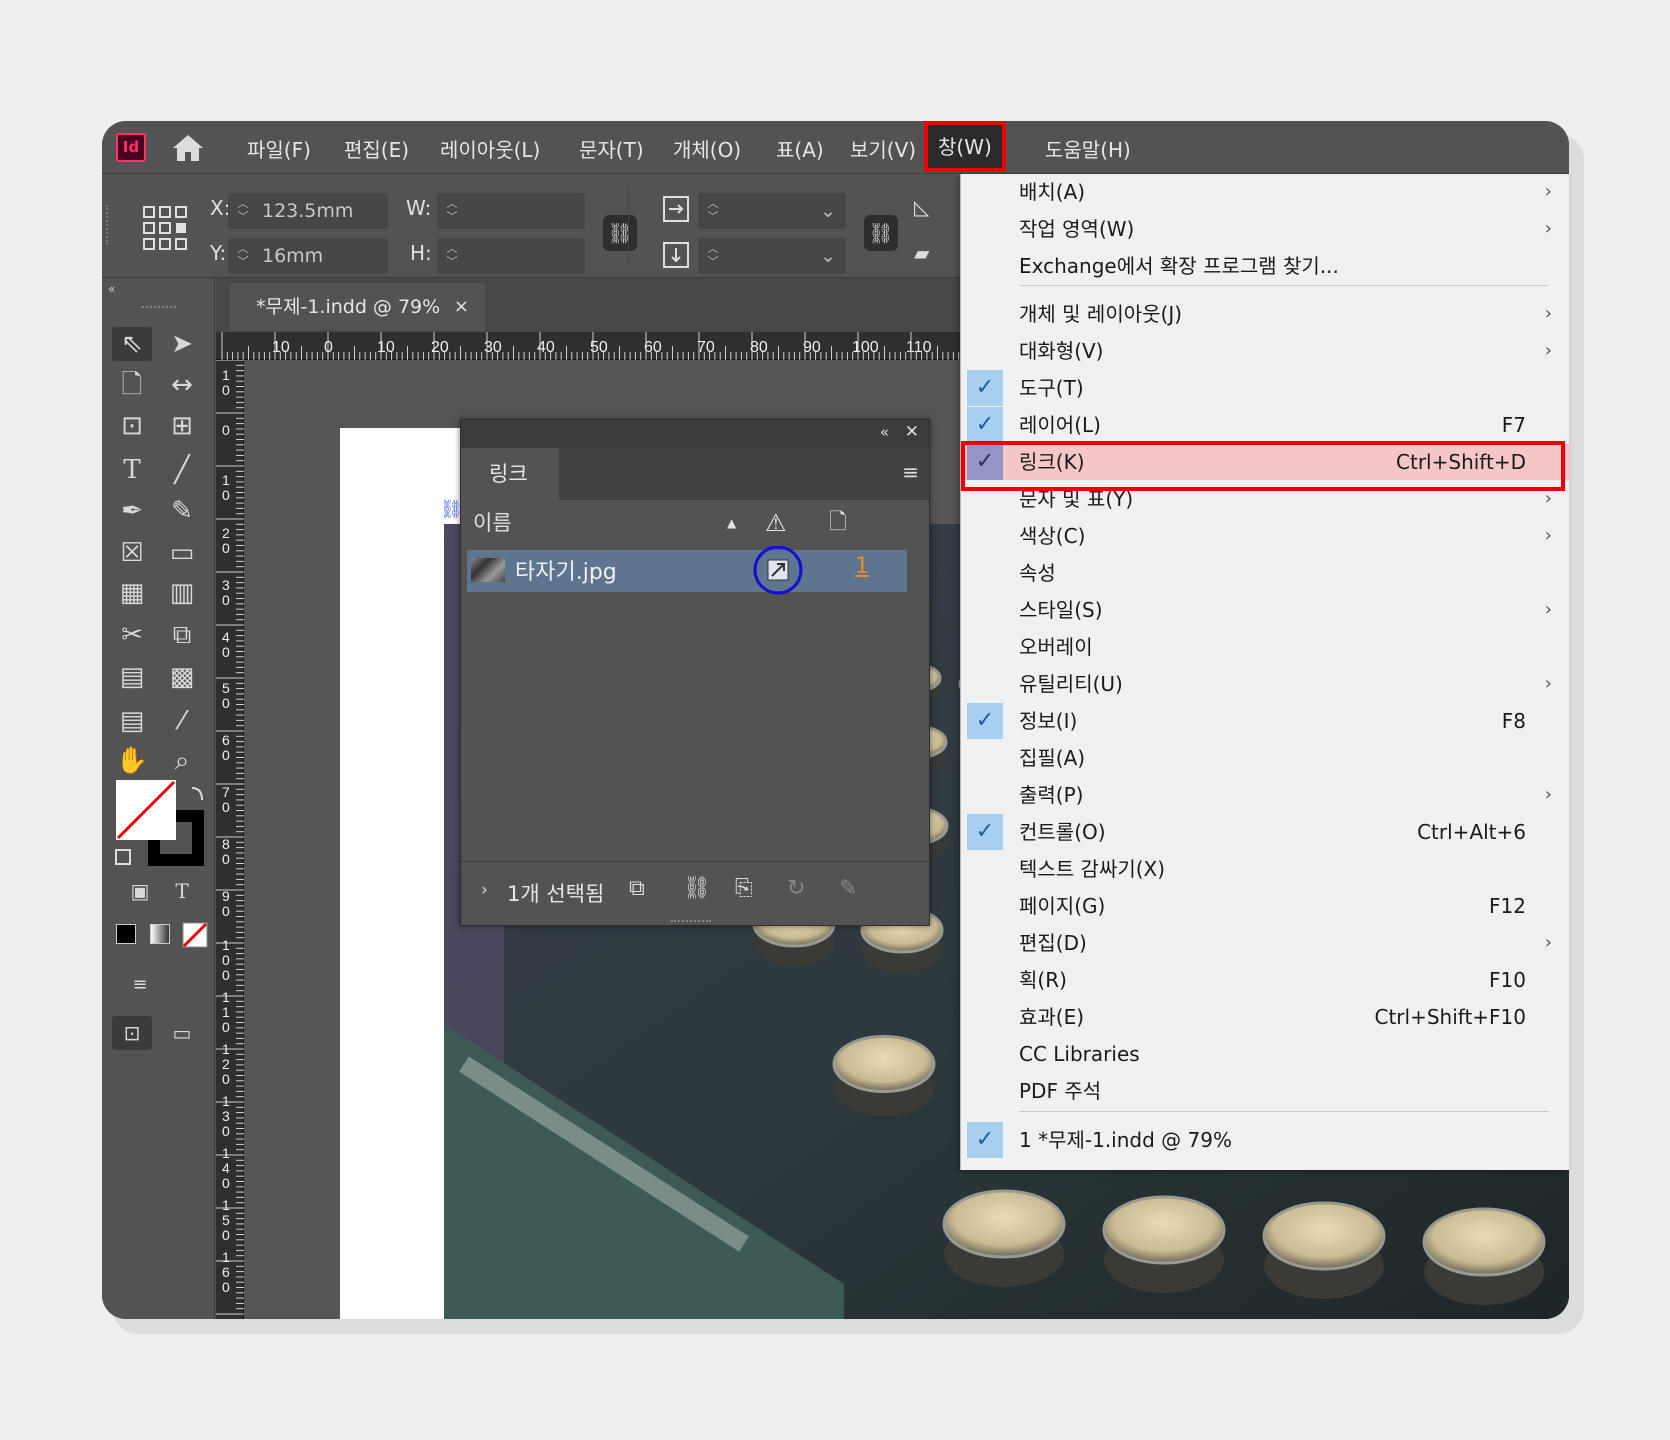 The height and width of the screenshot is (1440, 1670). I want to click on close-icon: ×, so click(461, 307).